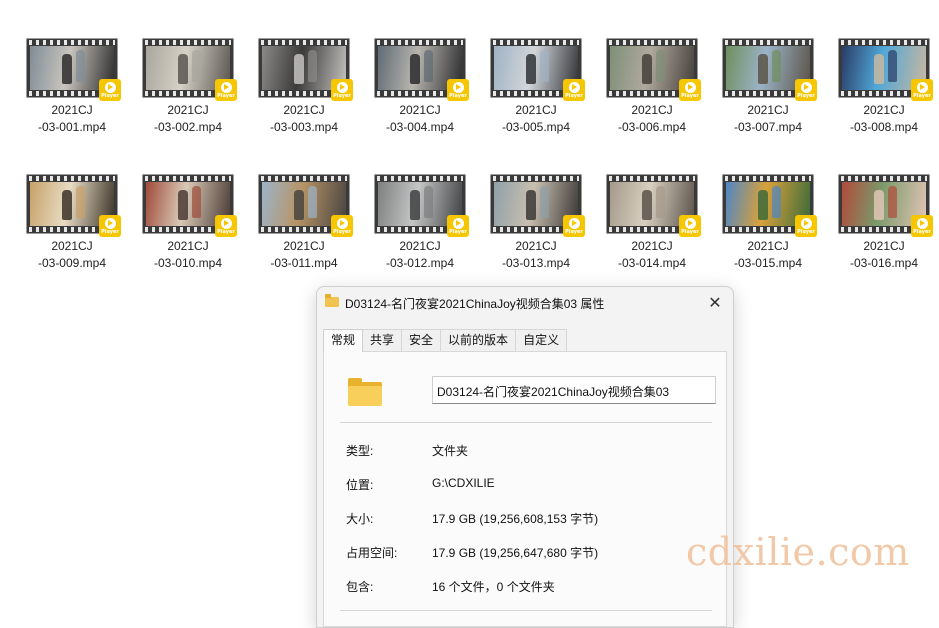 The width and height of the screenshot is (939, 628). Describe the element at coordinates (515, 553) in the screenshot. I see `field-value: 17.9 GB (19,256,647,680 字节)` at that location.